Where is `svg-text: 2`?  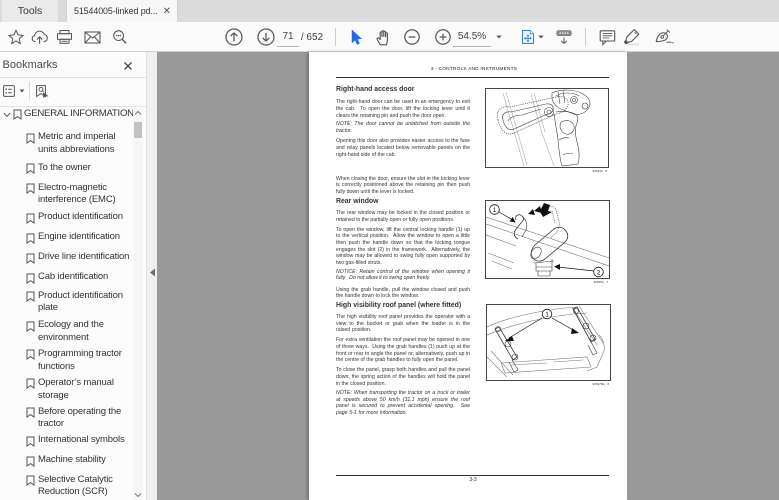 svg-text: 2 is located at coordinates (599, 272).